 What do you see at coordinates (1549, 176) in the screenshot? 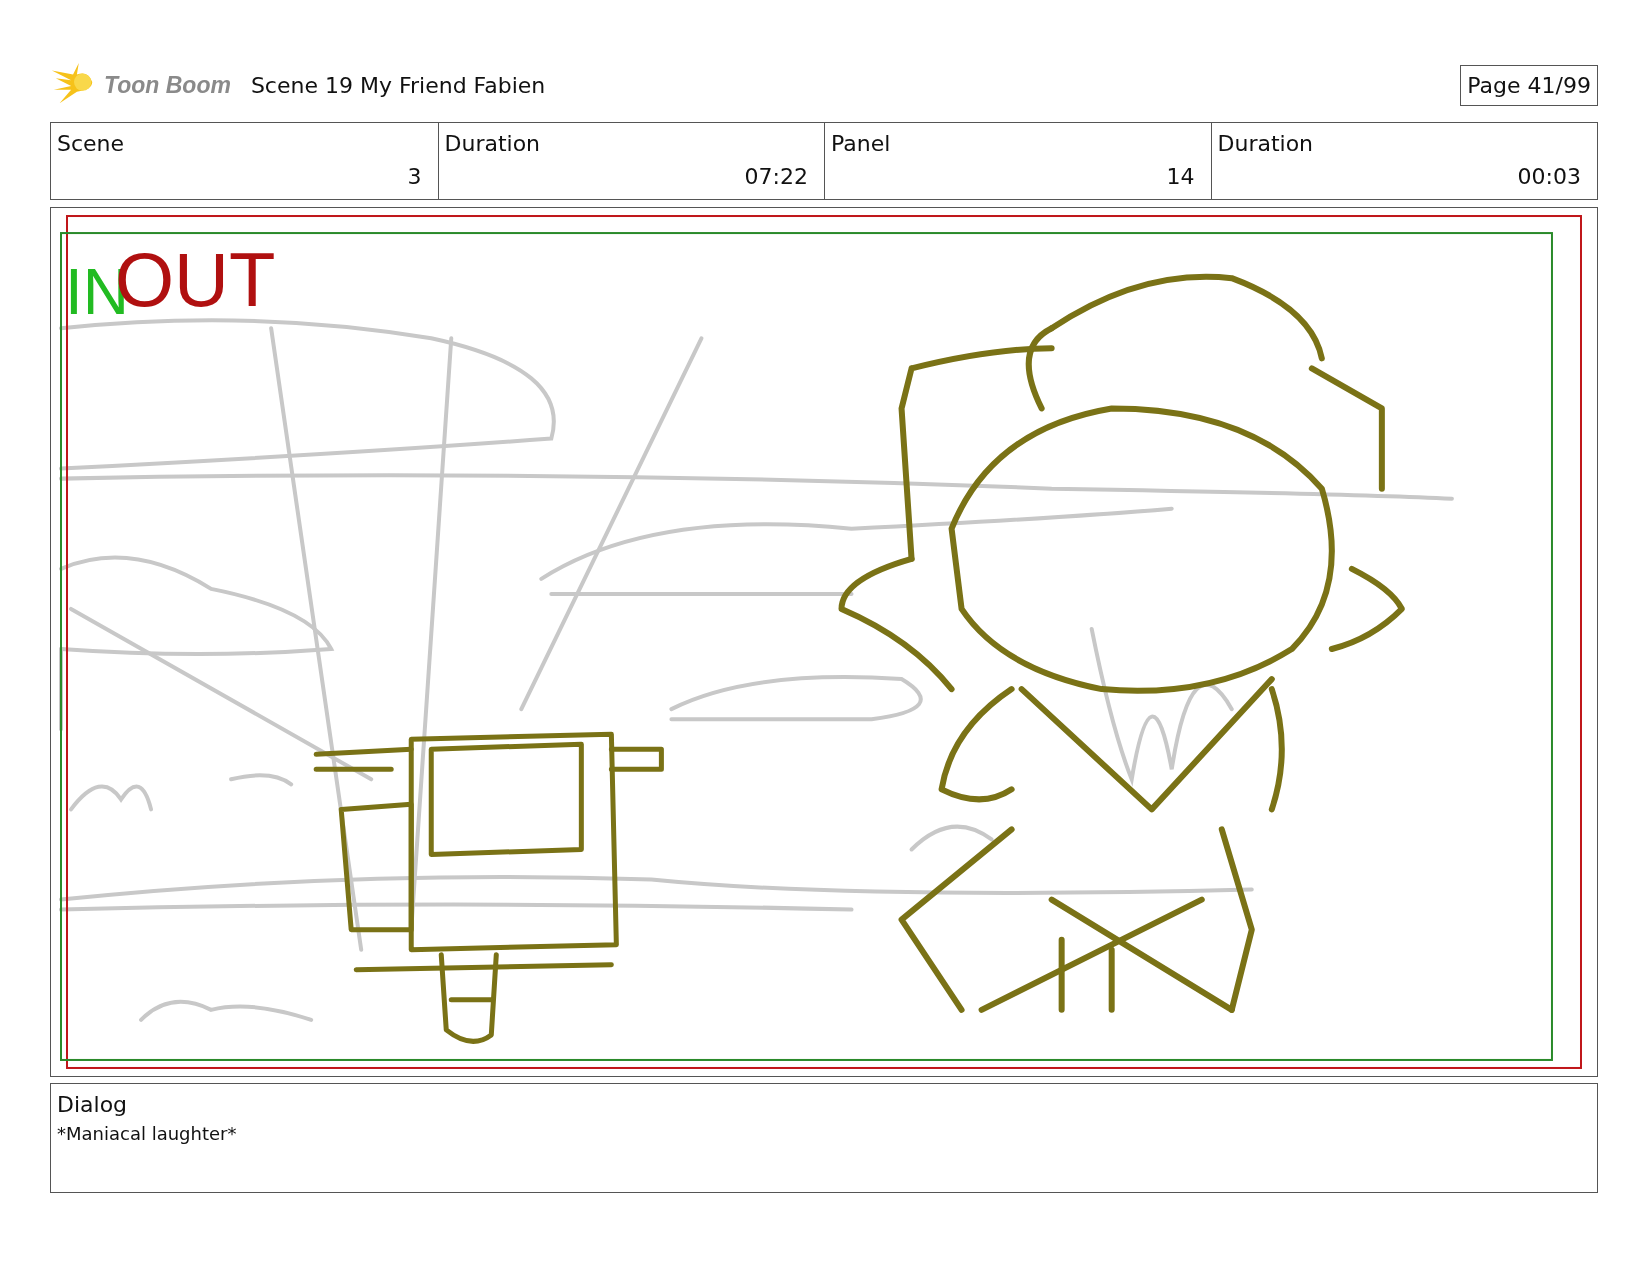
I see `field-value: 00:03` at bounding box center [1549, 176].